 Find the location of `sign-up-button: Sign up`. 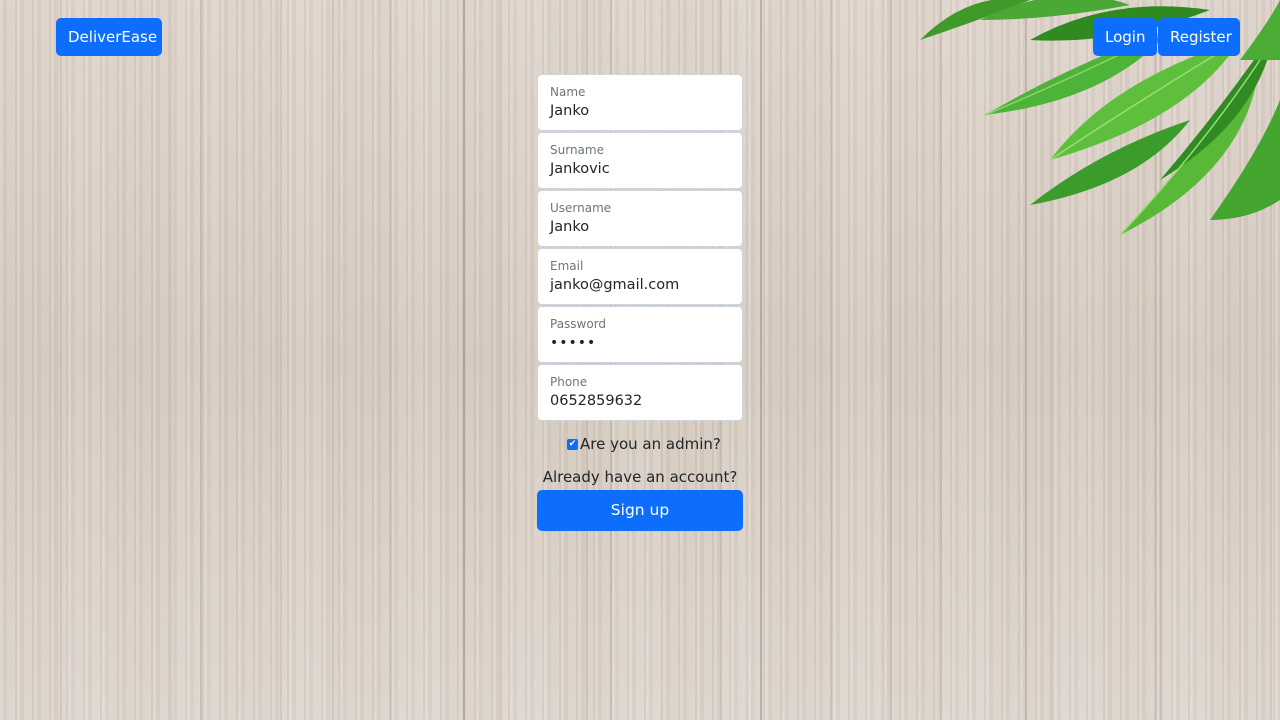

sign-up-button: Sign up is located at coordinates (640, 510).